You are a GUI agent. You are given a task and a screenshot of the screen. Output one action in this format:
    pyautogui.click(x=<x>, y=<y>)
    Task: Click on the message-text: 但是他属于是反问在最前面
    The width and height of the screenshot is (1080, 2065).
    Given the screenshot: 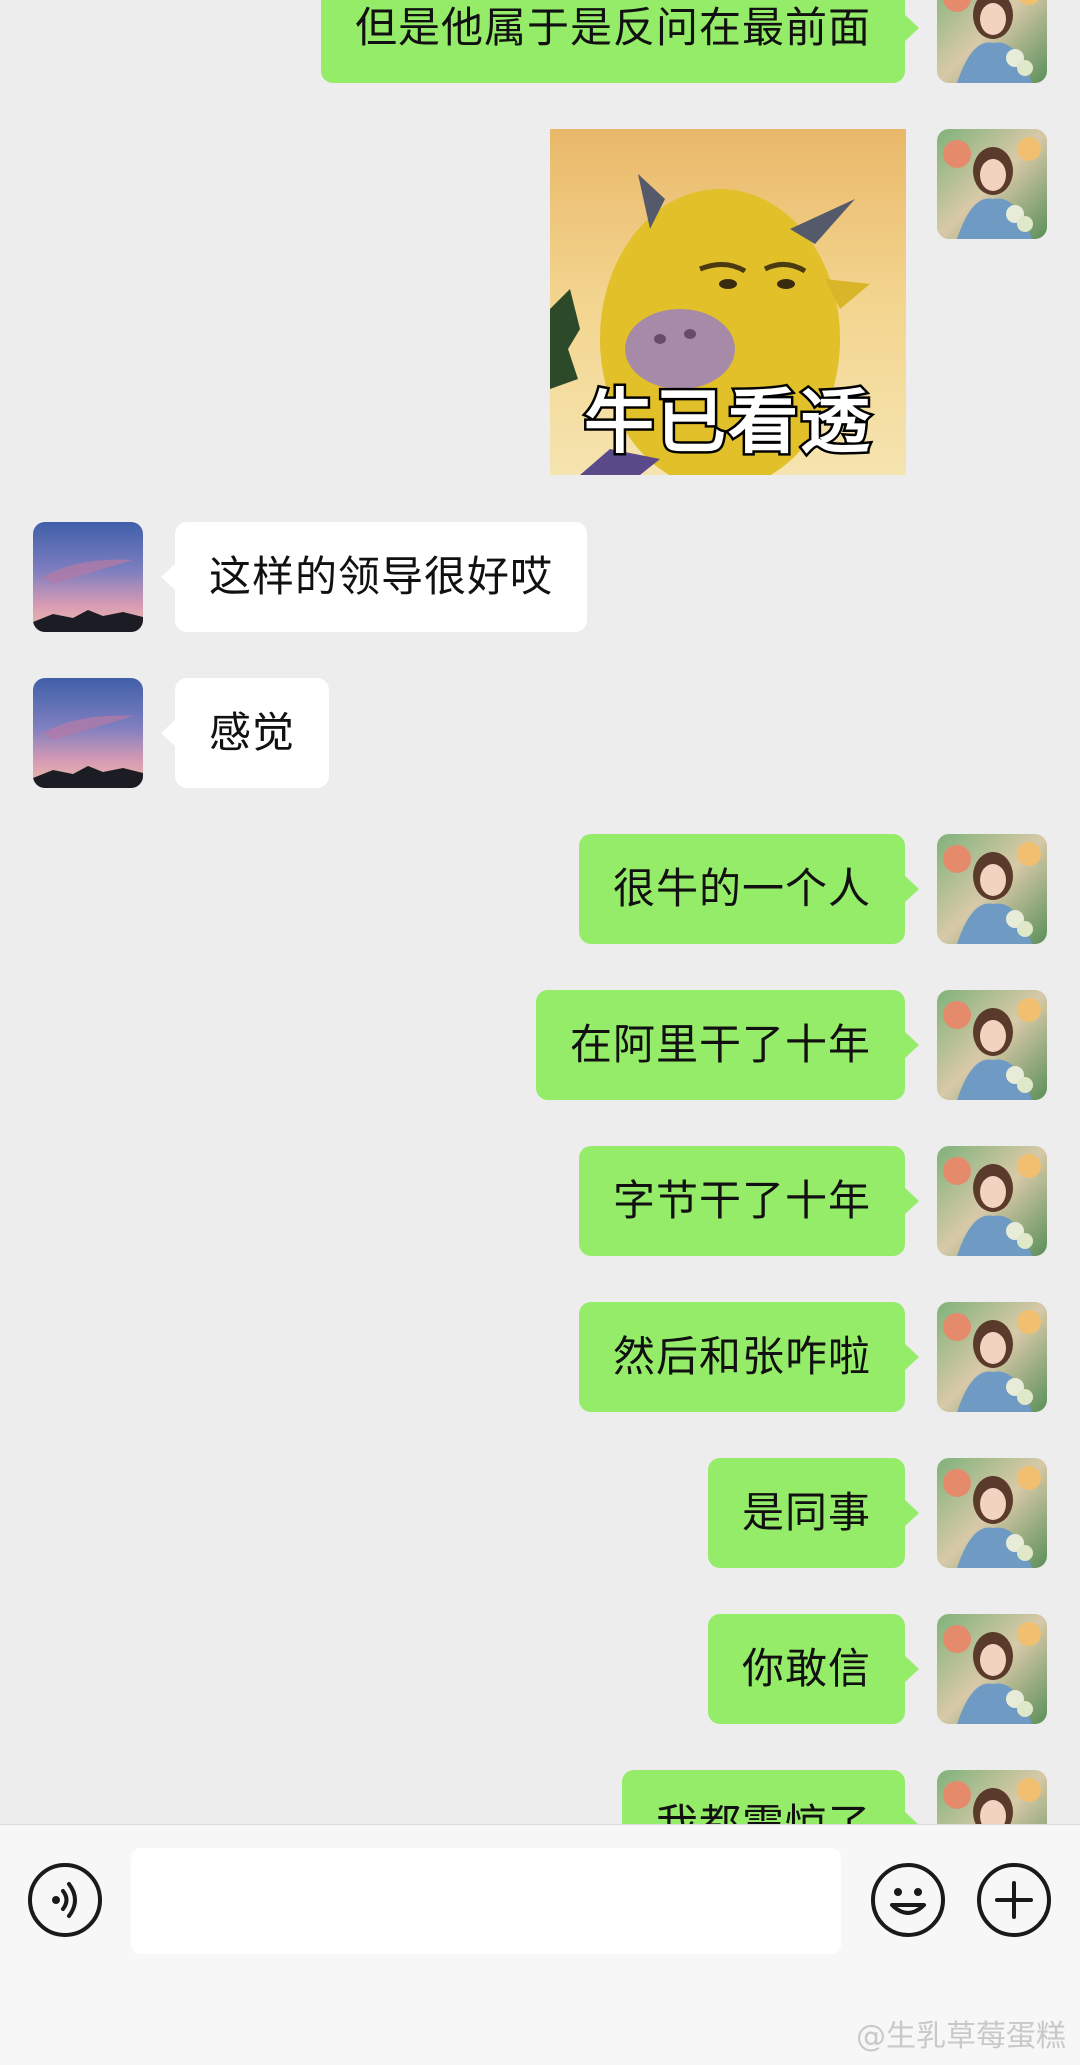 What is the action you would take?
    pyautogui.click(x=612, y=27)
    